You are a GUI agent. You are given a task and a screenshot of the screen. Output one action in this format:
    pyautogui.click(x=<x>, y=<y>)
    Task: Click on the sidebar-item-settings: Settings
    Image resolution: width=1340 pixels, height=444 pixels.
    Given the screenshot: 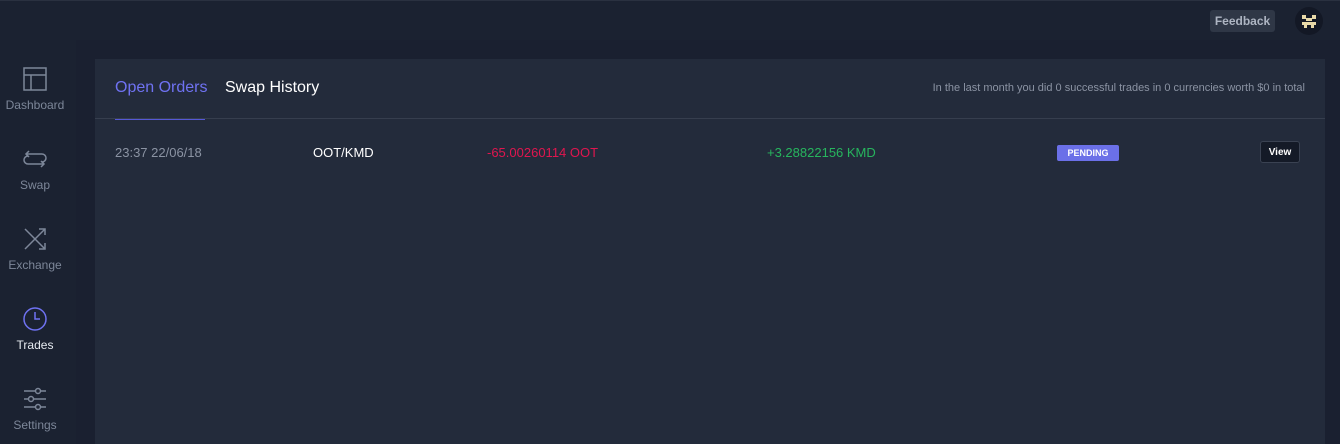 What is the action you would take?
    pyautogui.click(x=35, y=415)
    